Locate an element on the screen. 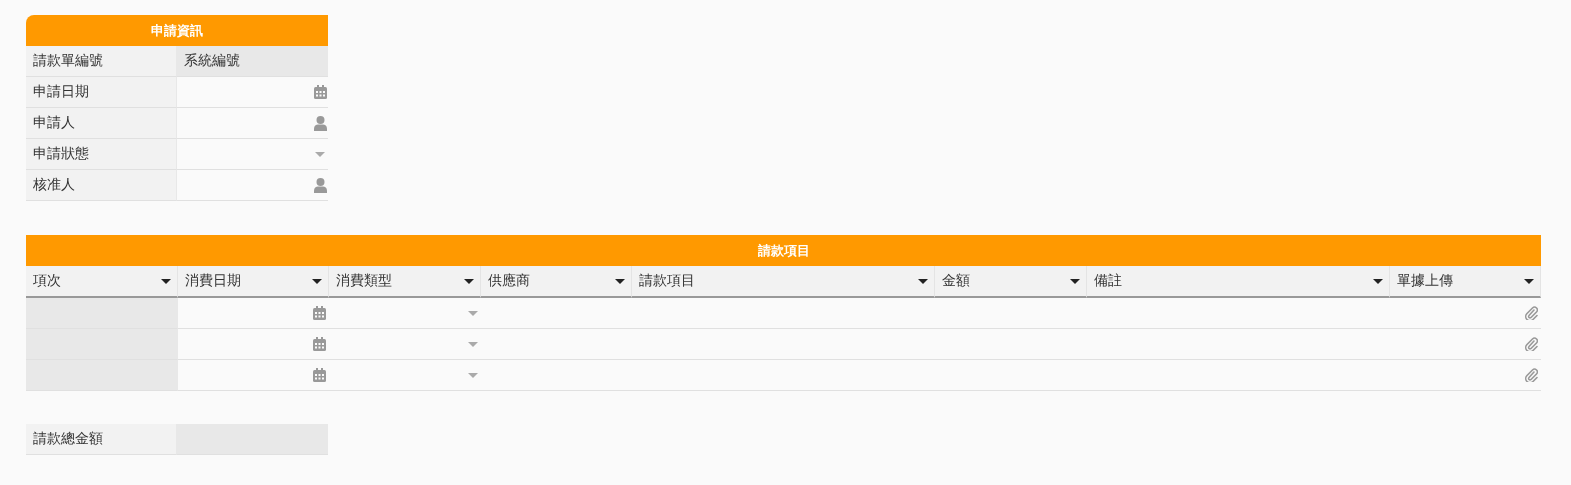 The height and width of the screenshot is (485, 1571). section-header: 申請資訊 is located at coordinates (177, 30).